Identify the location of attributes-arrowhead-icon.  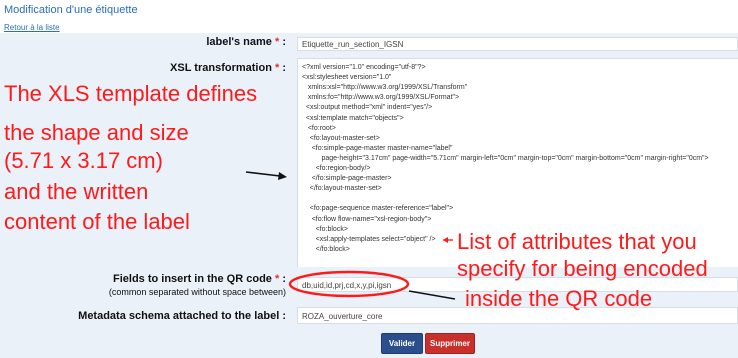
(445, 240).